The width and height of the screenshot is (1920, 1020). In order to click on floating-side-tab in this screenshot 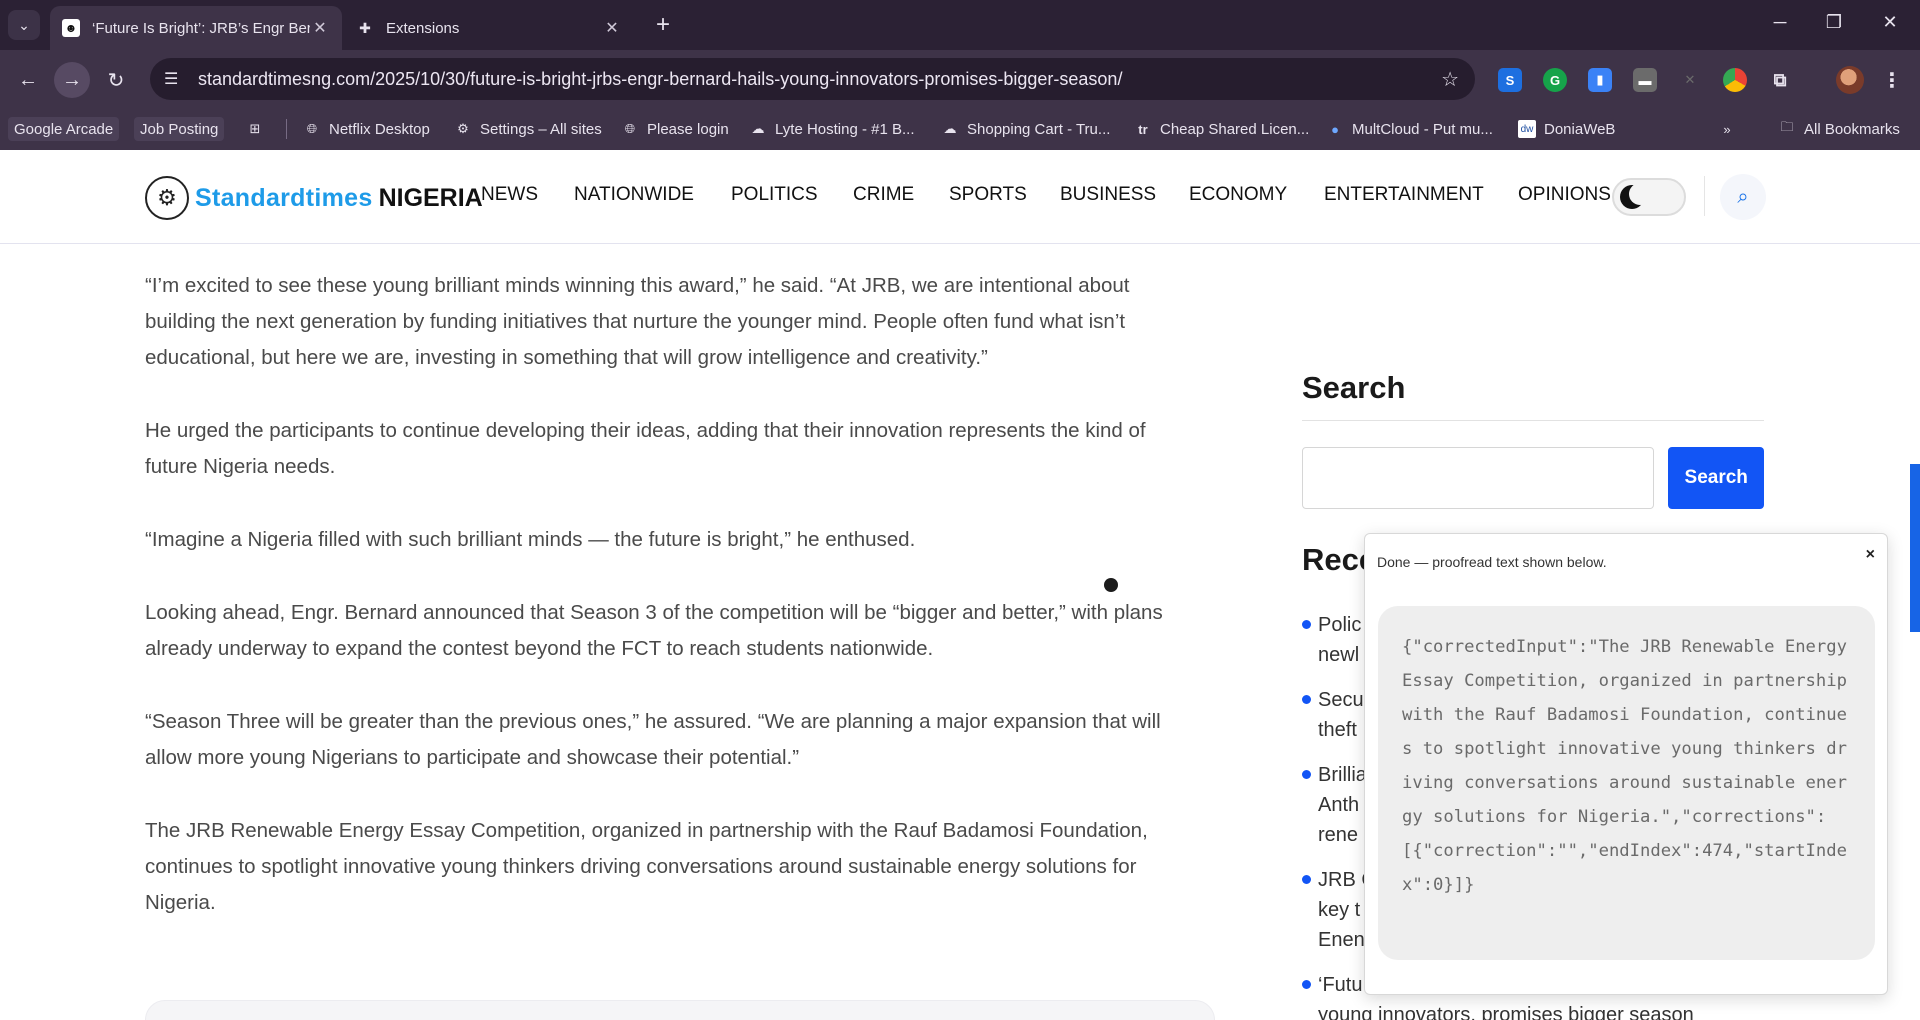, I will do `click(1915, 548)`.